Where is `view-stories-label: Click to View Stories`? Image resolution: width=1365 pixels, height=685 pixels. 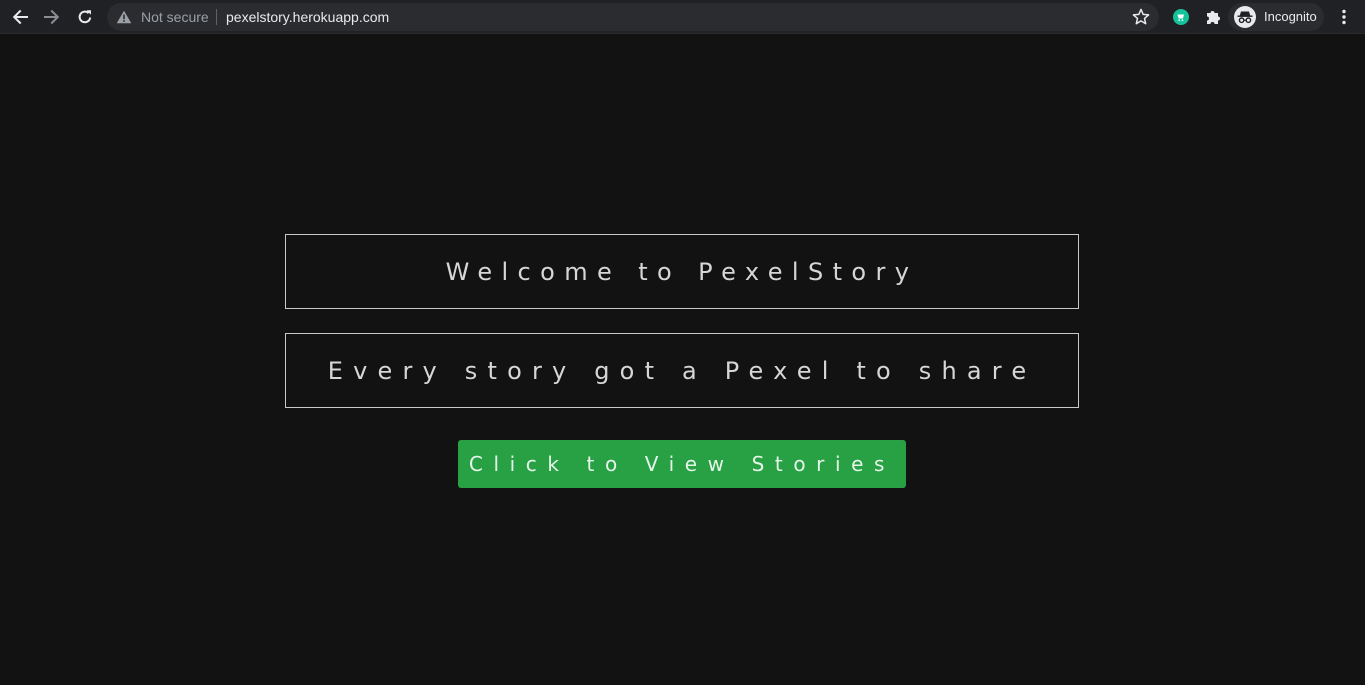
view-stories-label: Click to View Stories is located at coordinates (682, 464).